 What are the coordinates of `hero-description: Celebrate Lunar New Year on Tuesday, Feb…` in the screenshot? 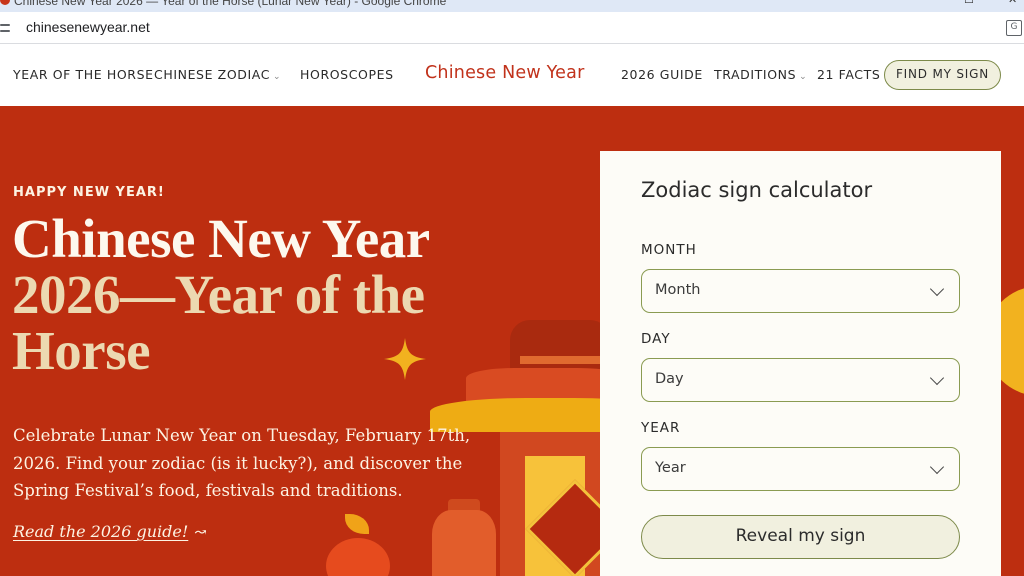 It's located at (242, 463).